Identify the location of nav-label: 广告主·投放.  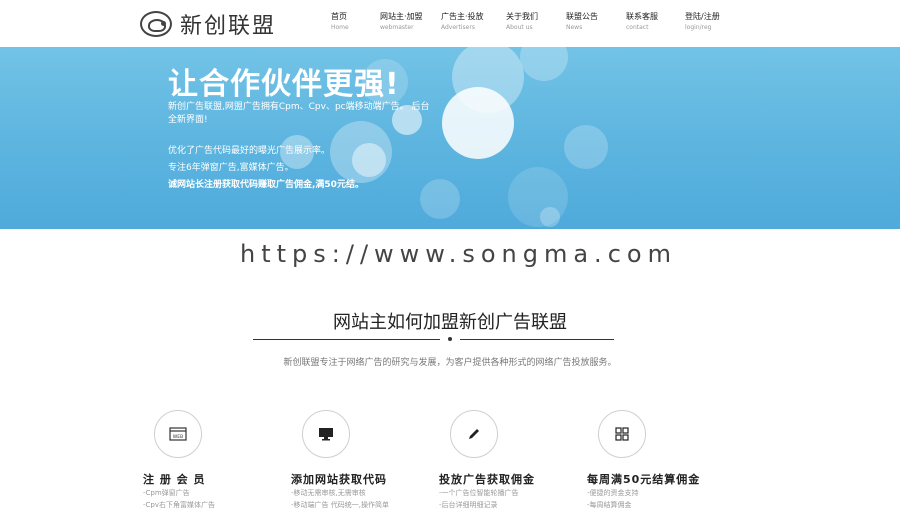
(462, 16).